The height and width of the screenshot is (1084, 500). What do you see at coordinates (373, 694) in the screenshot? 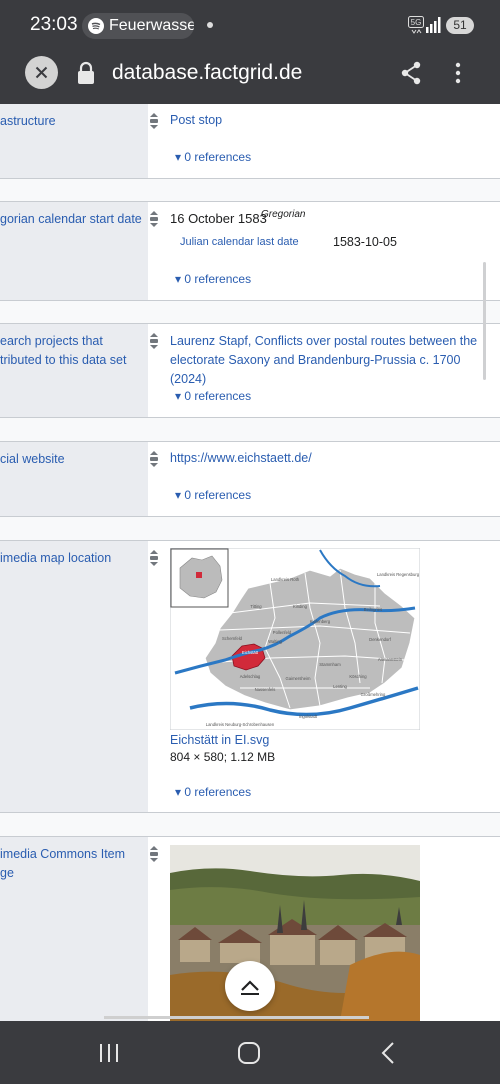
I see `map-label: Großmehring` at bounding box center [373, 694].